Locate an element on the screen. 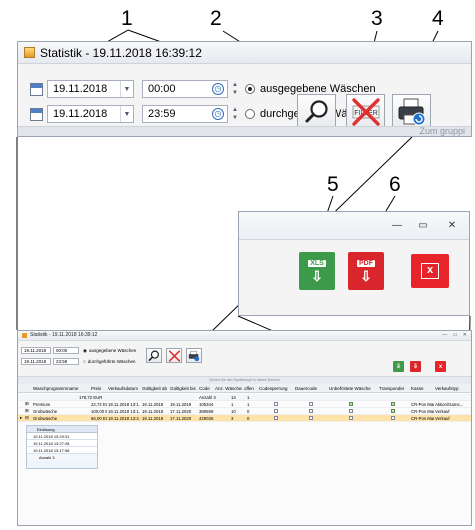 The height and width of the screenshot is (530, 475). export-pdf-button: PDF ⇩ is located at coordinates (366, 271).